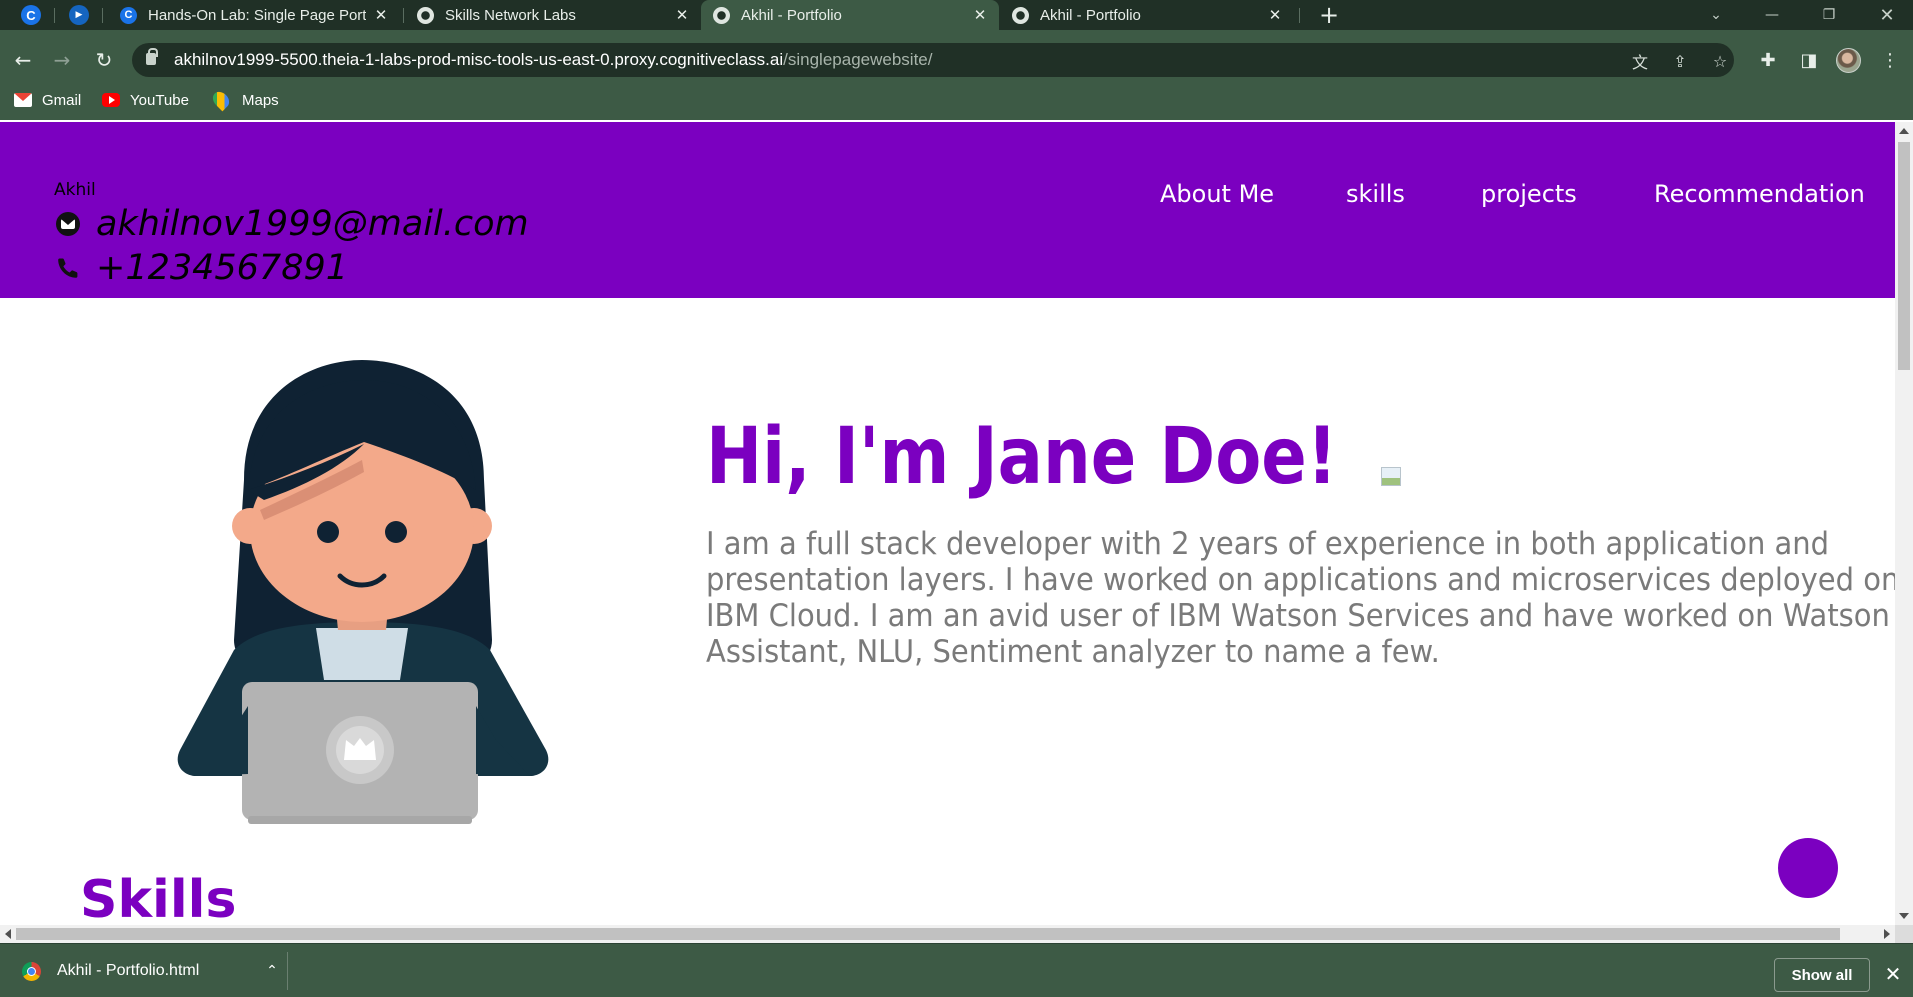  Describe the element at coordinates (928, 934) in the screenshot. I see `horizontal-scroll-thumb` at that location.